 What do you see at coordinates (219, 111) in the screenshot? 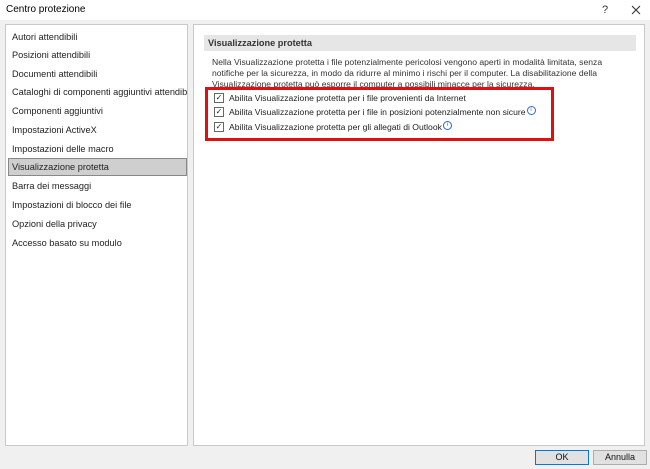
I see `checkbox-unsafe-locations: ✓` at bounding box center [219, 111].